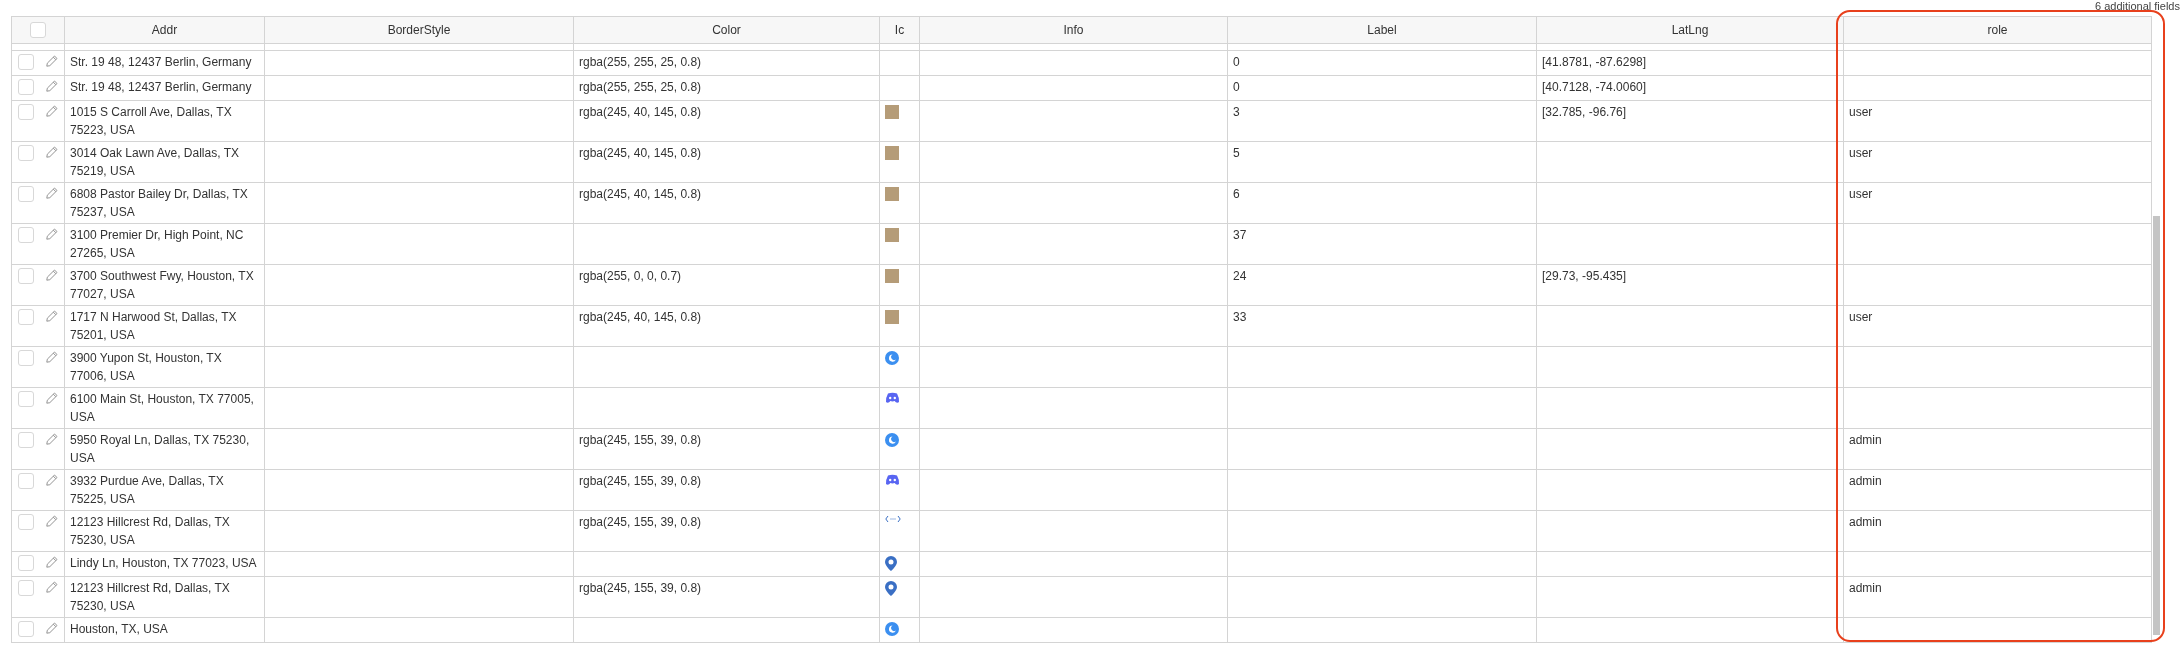  Describe the element at coordinates (1584, 276) in the screenshot. I see `table-cell: [29.73, -95.435]` at that location.